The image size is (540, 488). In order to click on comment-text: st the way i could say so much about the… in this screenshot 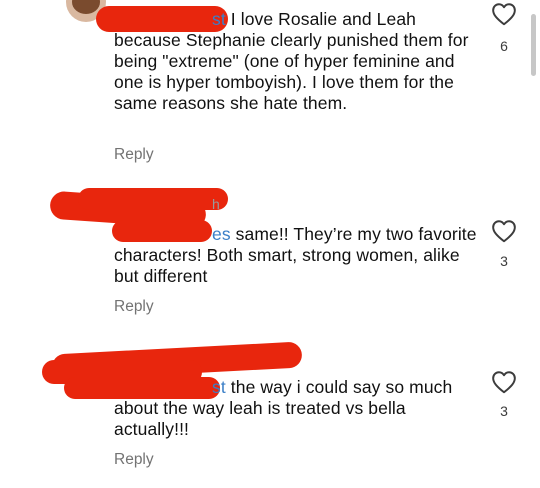, I will do `click(298, 408)`.